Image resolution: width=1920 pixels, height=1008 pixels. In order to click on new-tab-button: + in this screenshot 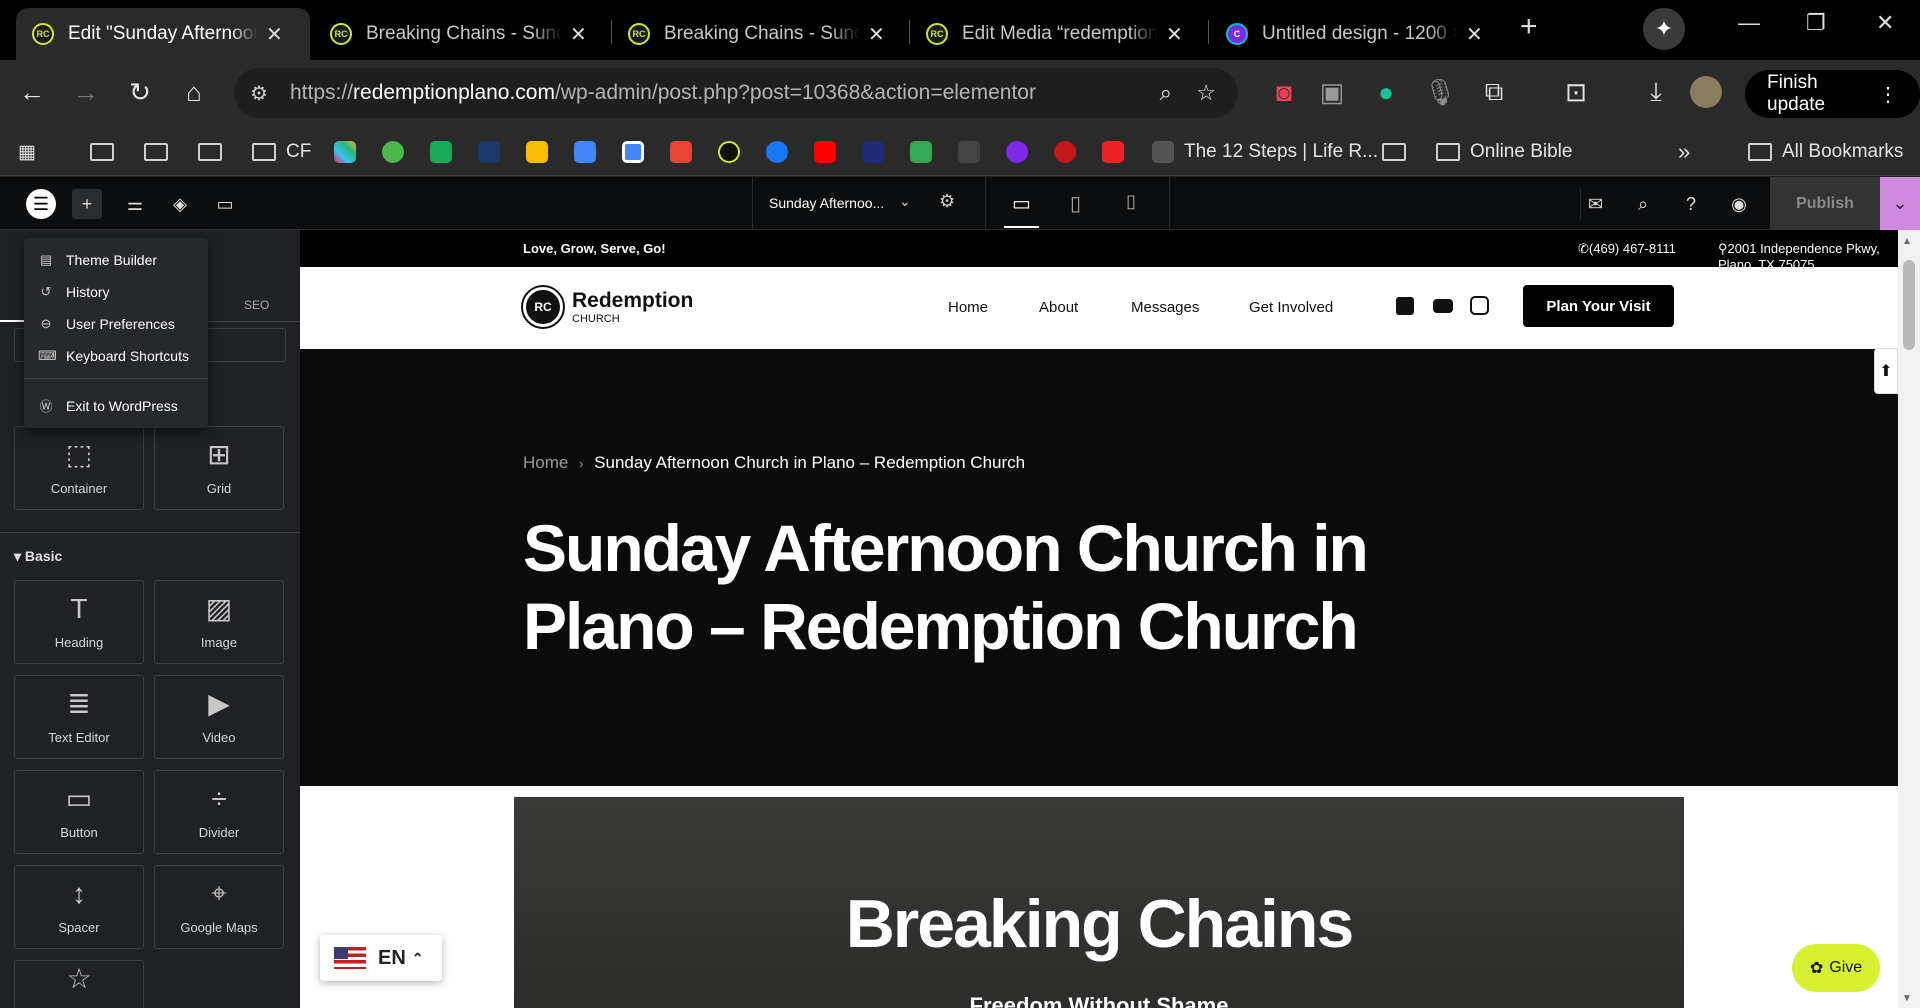, I will do `click(1529, 27)`.